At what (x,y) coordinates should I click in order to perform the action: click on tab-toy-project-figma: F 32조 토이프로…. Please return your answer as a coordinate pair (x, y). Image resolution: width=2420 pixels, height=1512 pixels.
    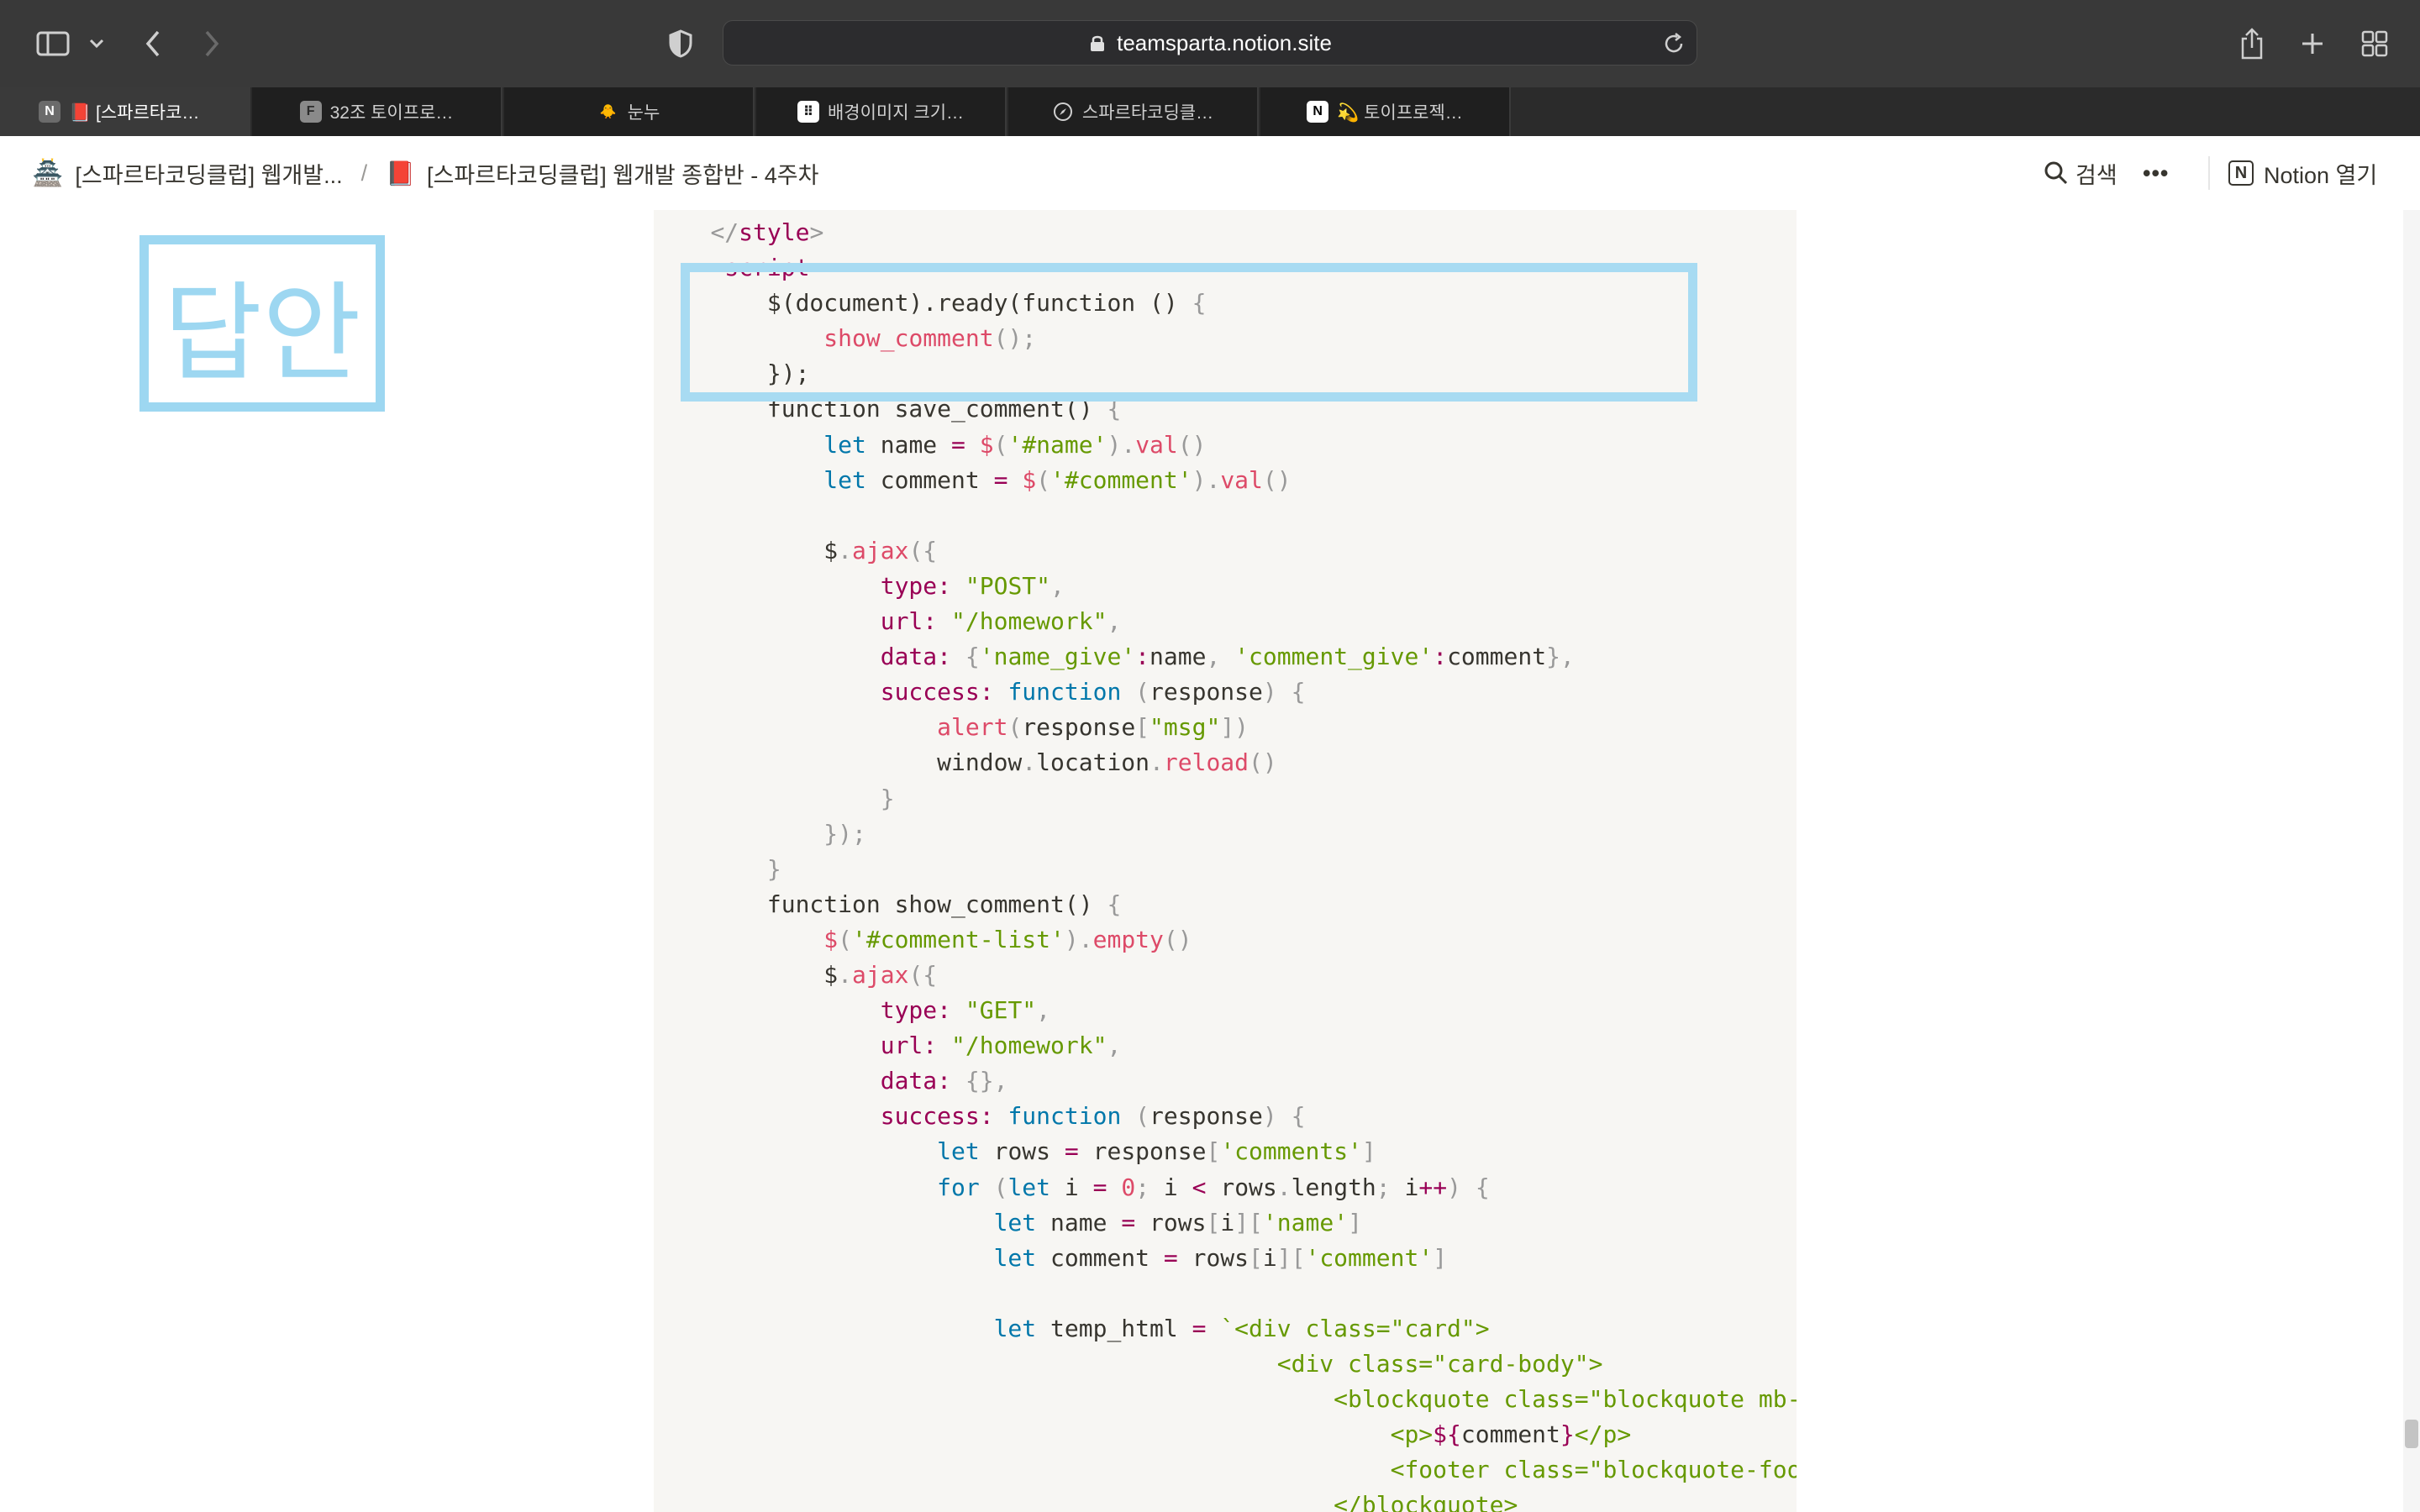
    Looking at the image, I should click on (377, 111).